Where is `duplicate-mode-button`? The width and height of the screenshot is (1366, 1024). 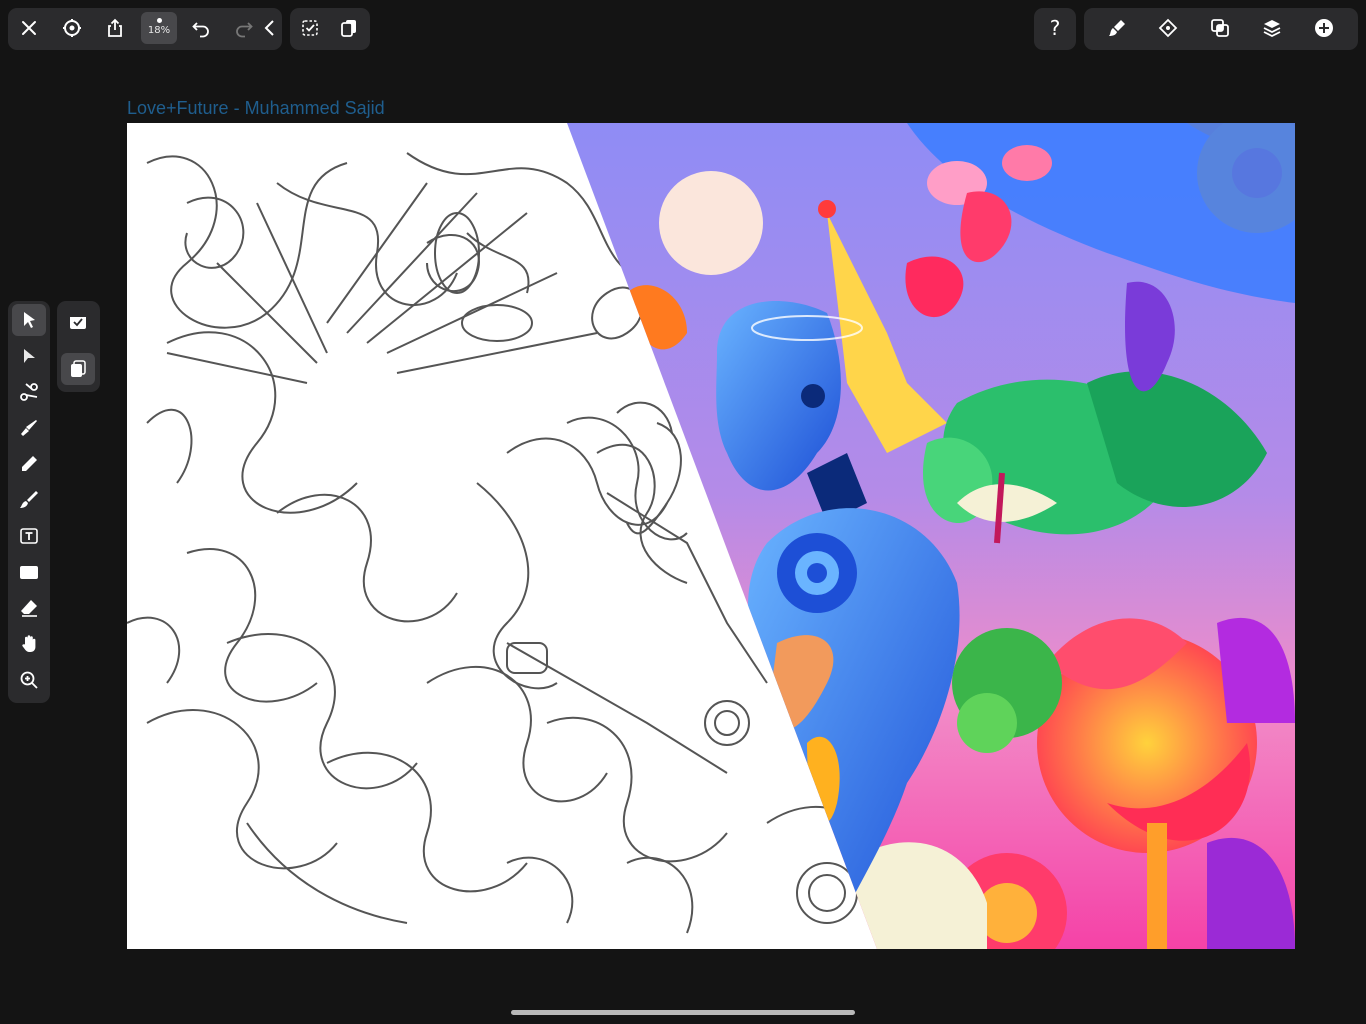 duplicate-mode-button is located at coordinates (78, 369).